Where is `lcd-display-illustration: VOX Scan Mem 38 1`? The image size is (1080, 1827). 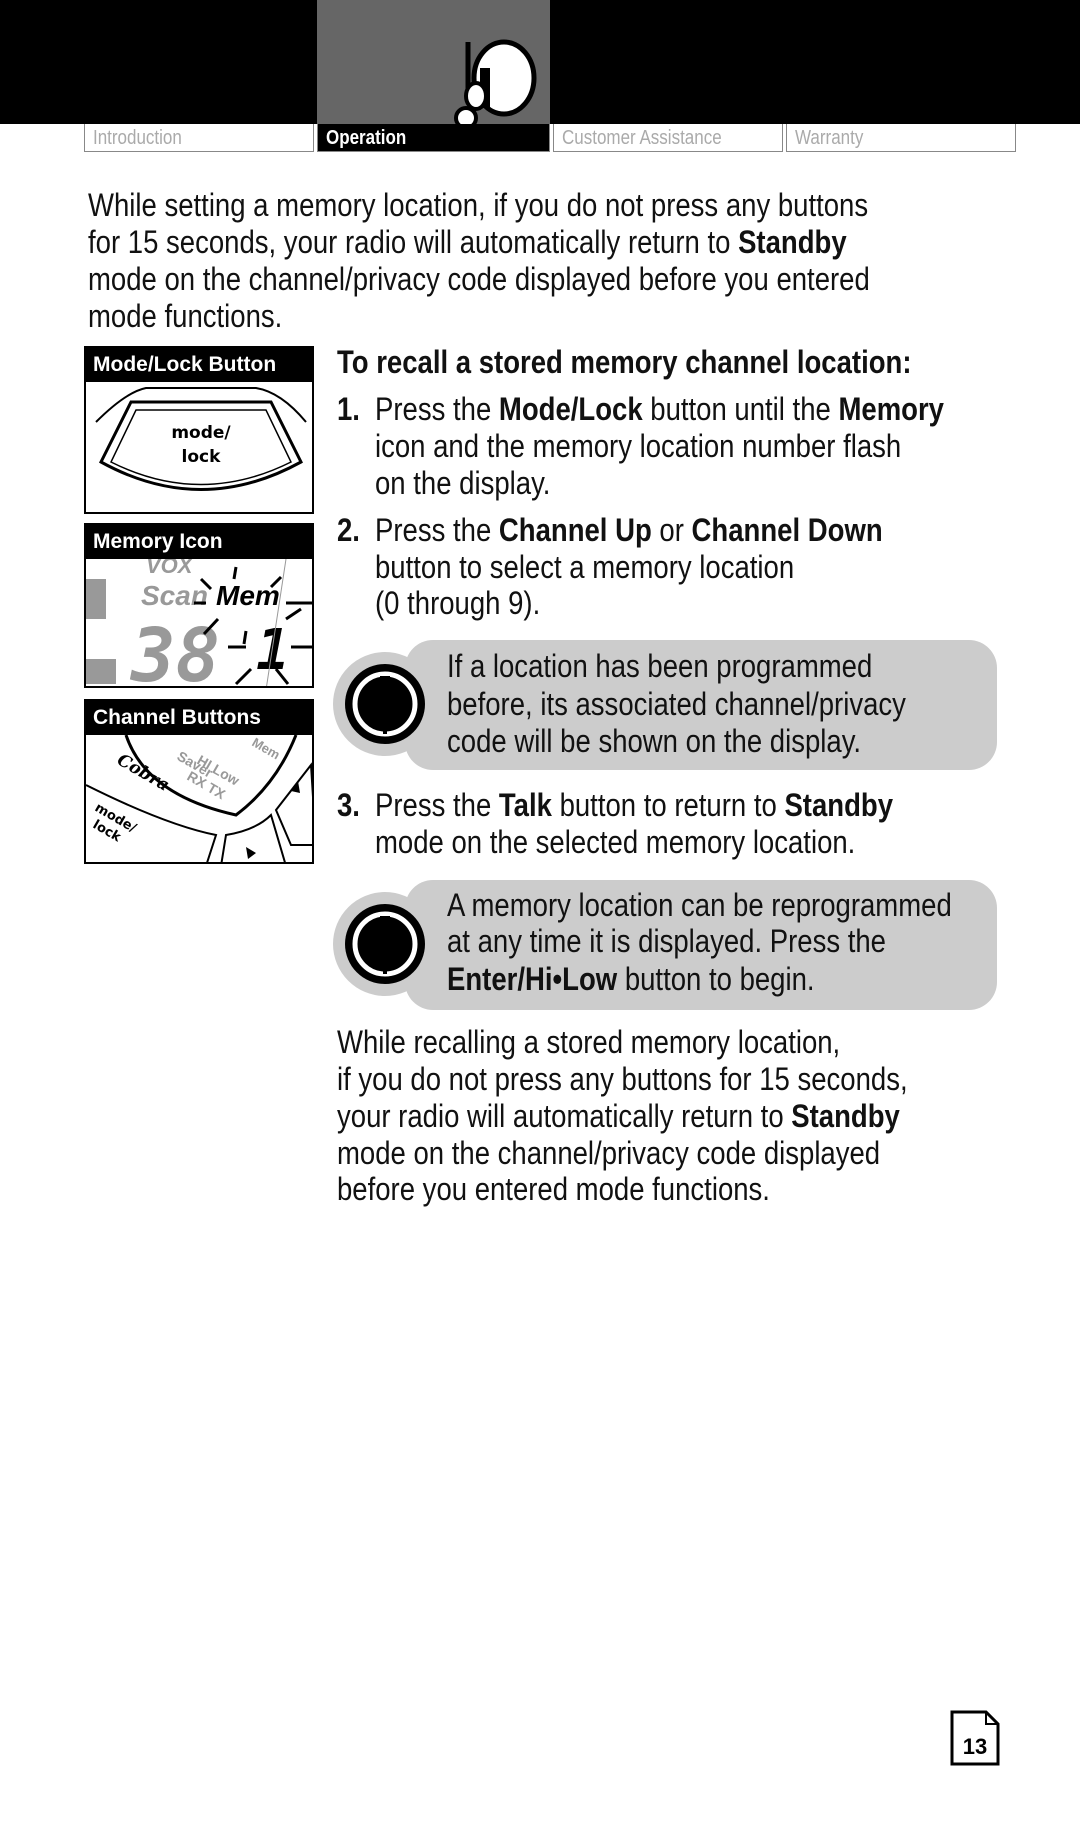
lcd-display-illustration: VOX Scan Mem 38 1 is located at coordinates (199, 620).